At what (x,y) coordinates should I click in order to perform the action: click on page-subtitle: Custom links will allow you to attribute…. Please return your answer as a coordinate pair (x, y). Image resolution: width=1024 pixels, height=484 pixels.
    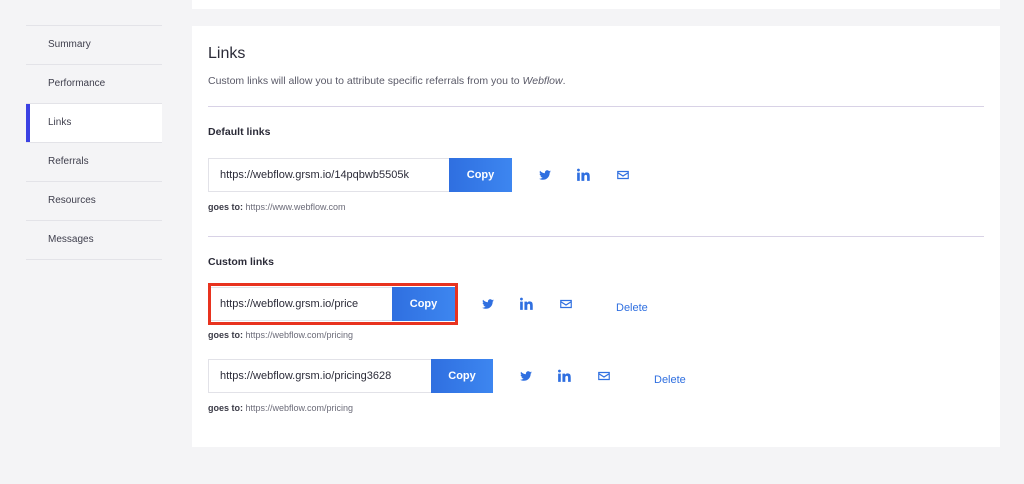
    Looking at the image, I should click on (387, 81).